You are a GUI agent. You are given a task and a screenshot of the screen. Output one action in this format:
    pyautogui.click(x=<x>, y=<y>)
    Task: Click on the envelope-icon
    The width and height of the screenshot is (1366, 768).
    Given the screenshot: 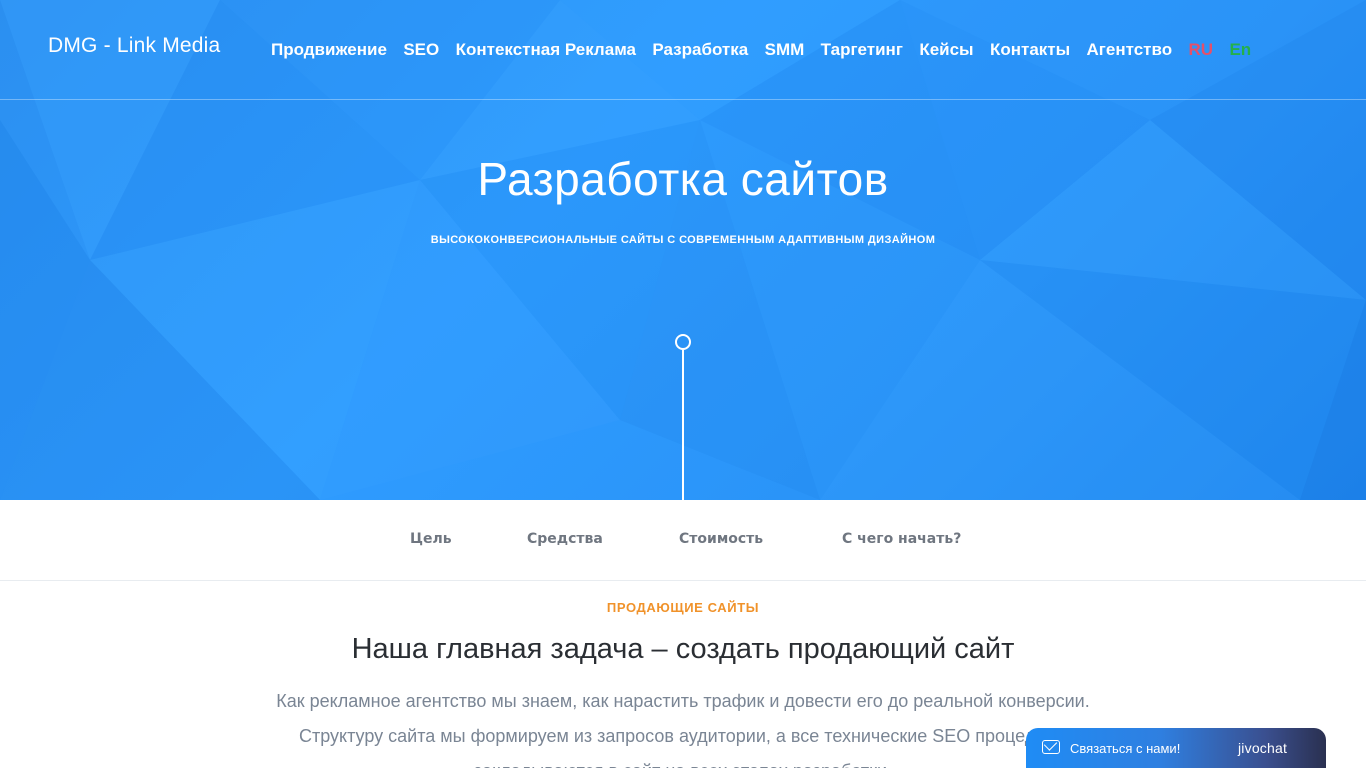 What is the action you would take?
    pyautogui.click(x=1051, y=747)
    